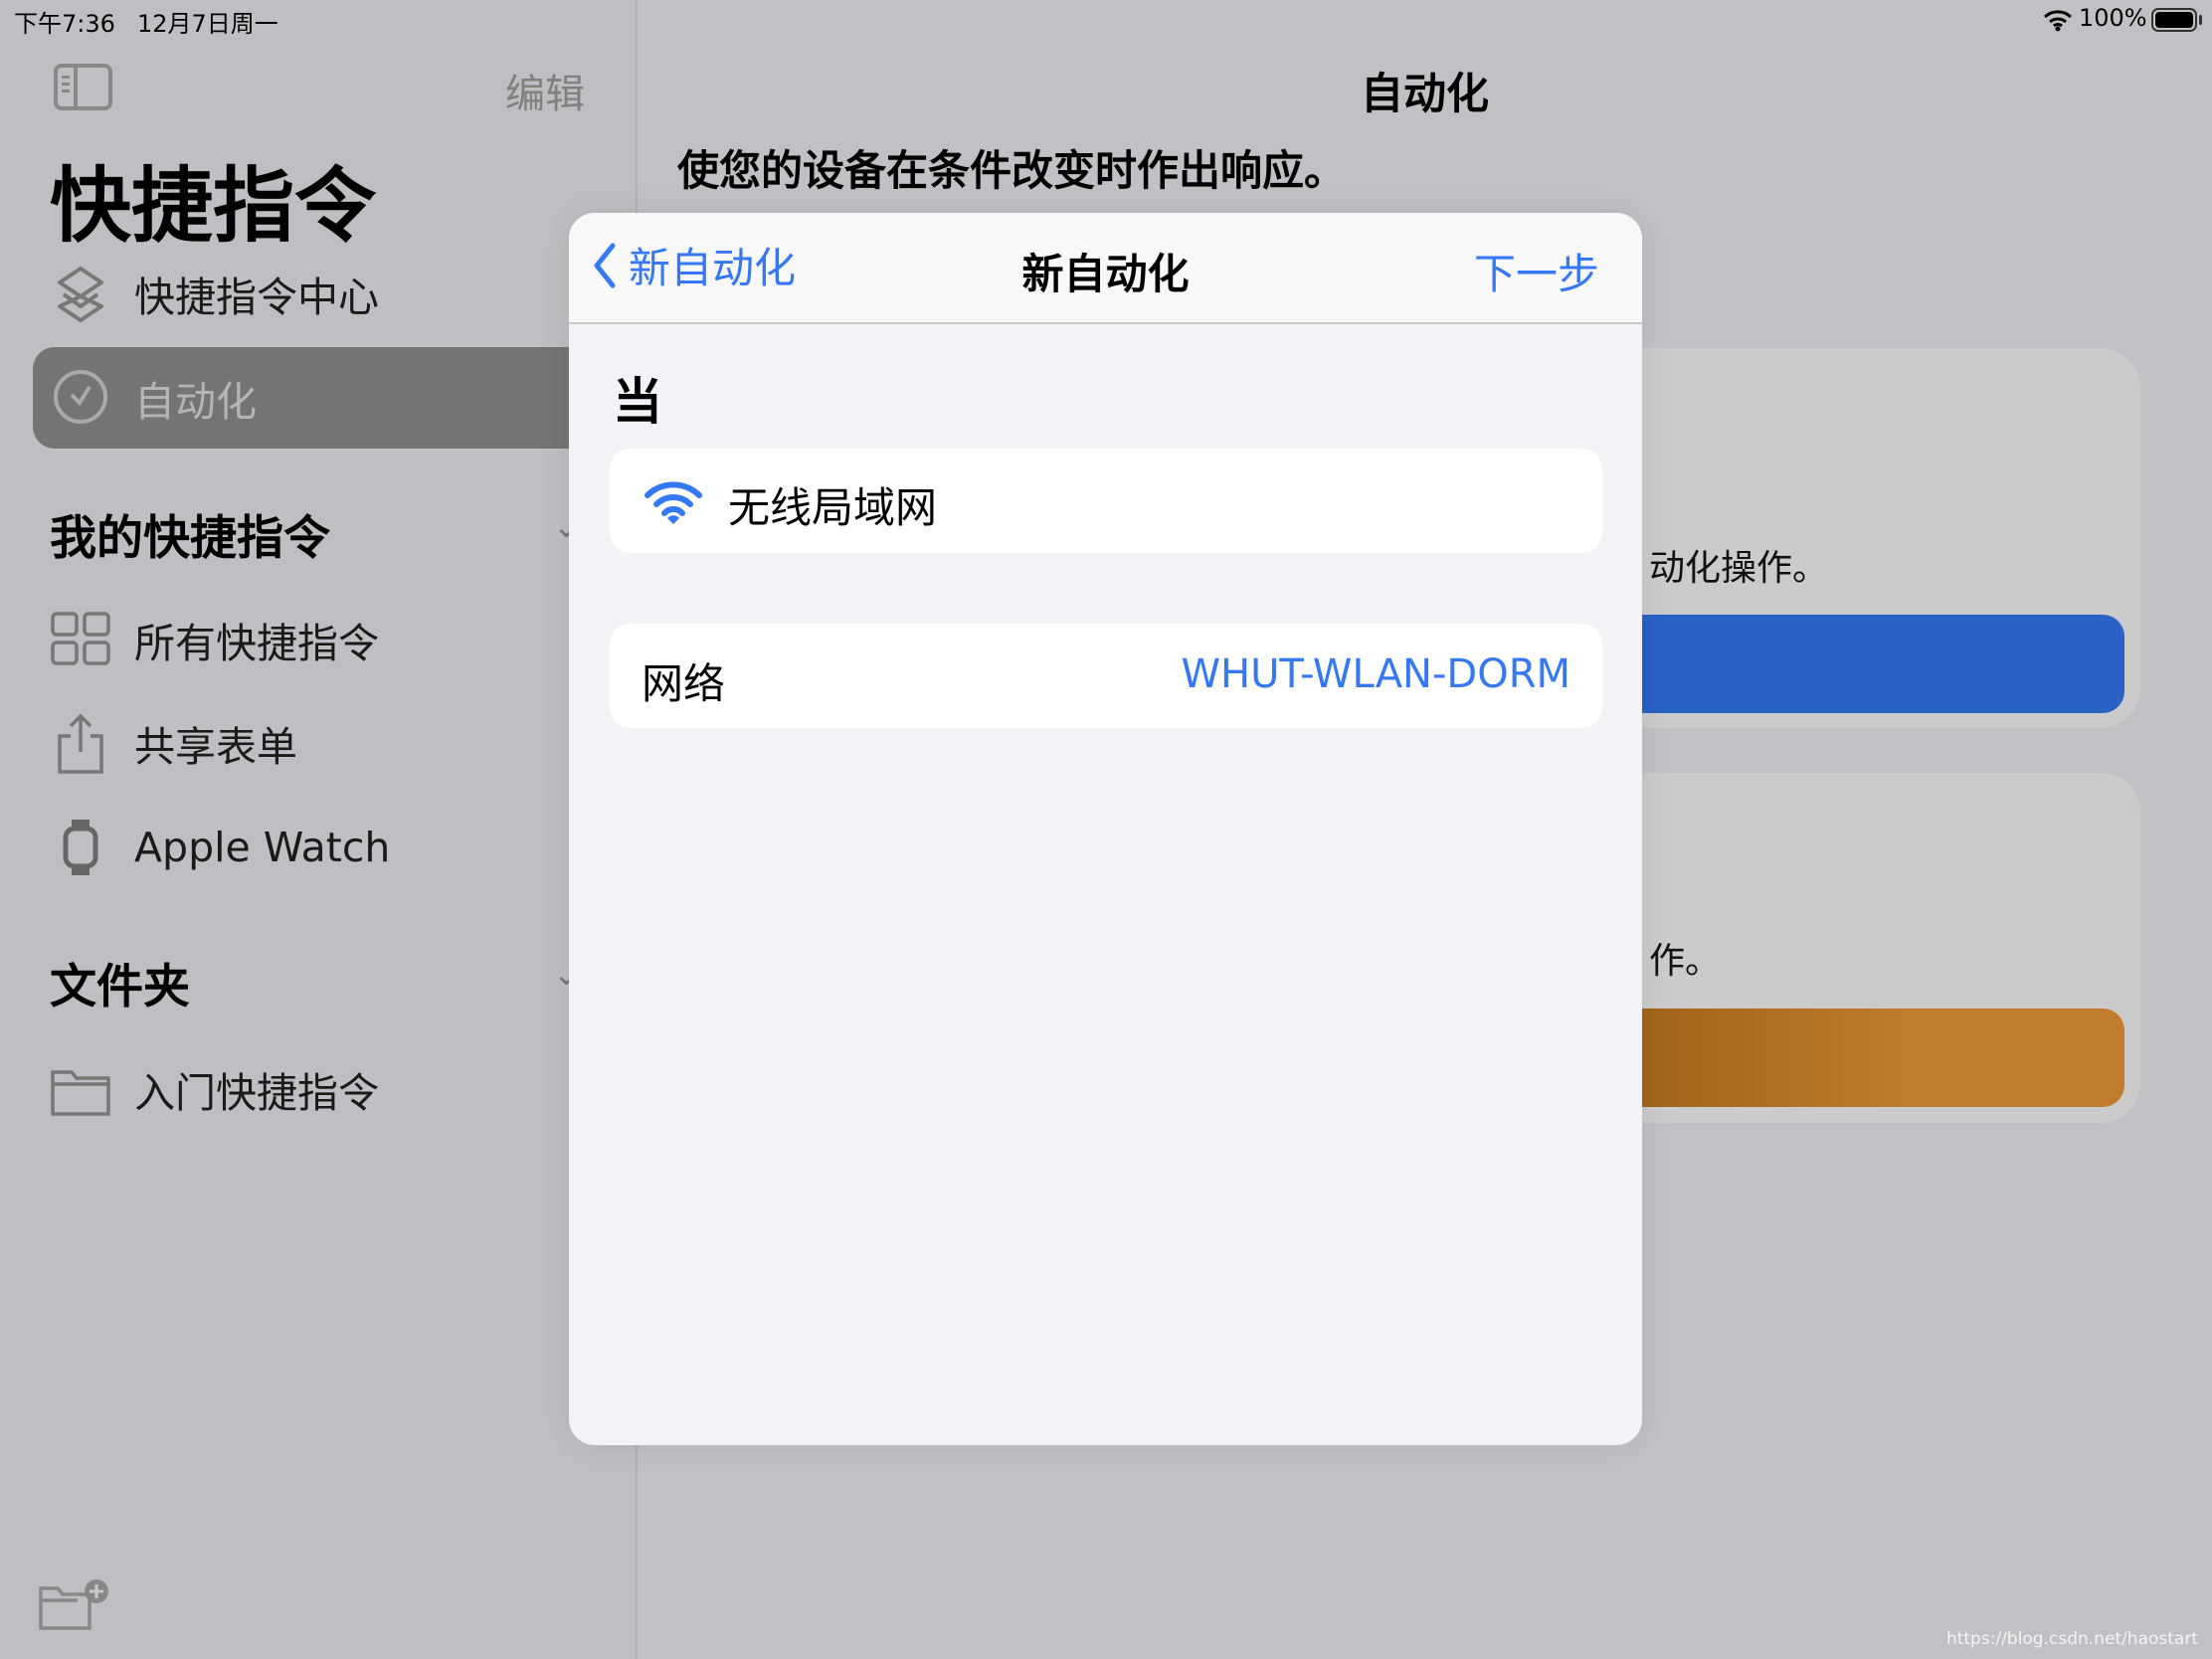 This screenshot has width=2212, height=1659. What do you see at coordinates (1739, 568) in the screenshot?
I see `card-description: 动化操作。` at bounding box center [1739, 568].